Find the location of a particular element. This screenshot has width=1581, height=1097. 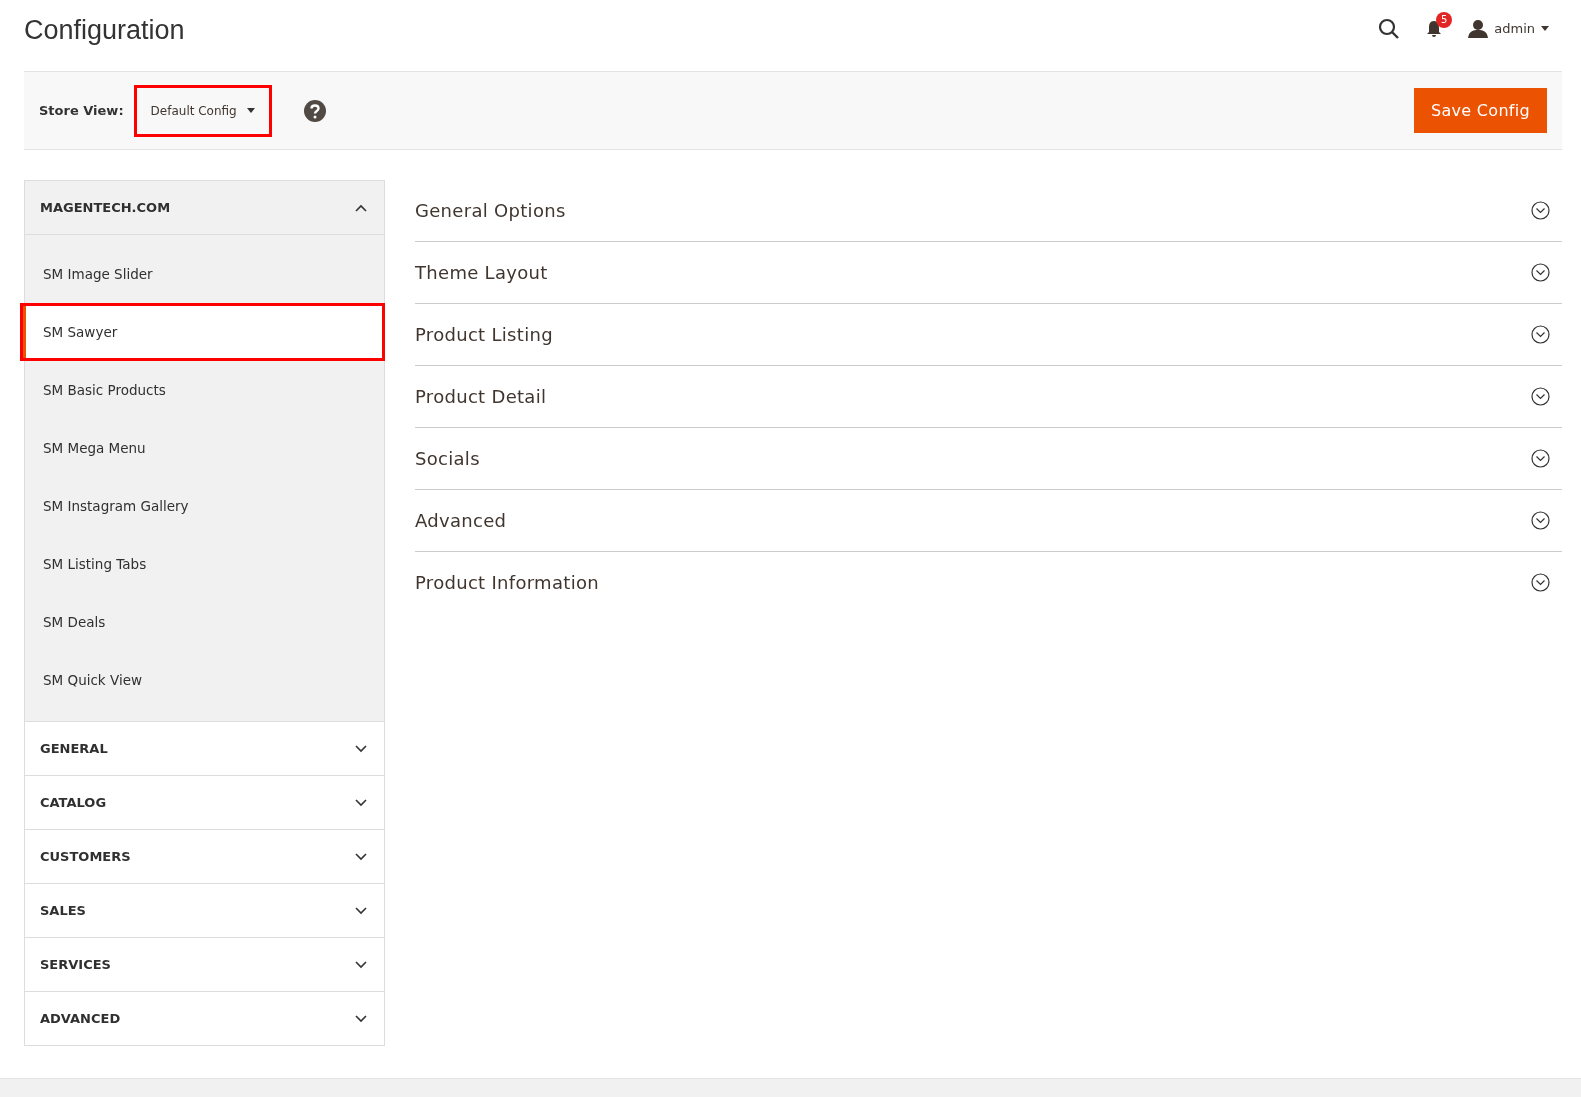

section-title: Product Detail is located at coordinates (481, 396).